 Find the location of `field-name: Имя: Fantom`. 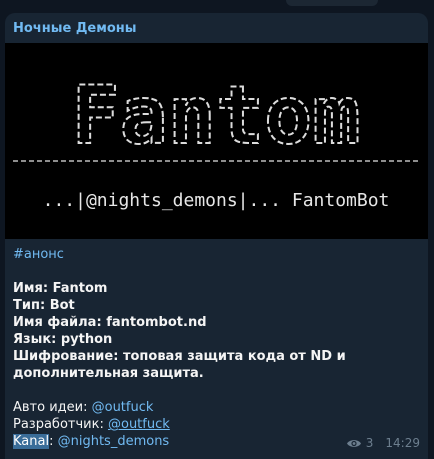

field-name: Имя: Fantom is located at coordinates (60, 288).